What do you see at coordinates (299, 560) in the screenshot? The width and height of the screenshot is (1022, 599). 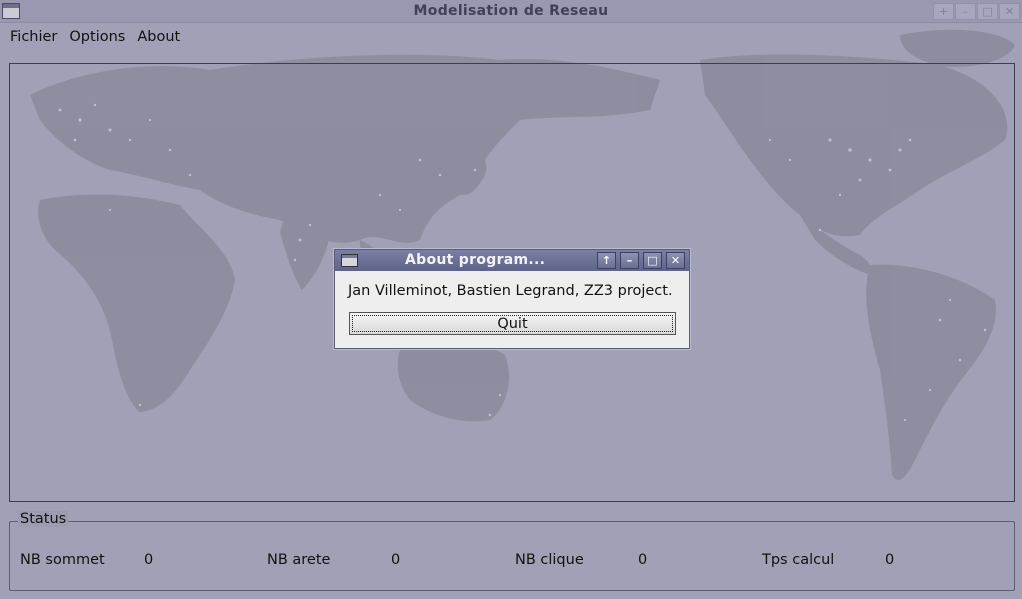 I see `nb-arete-label: NB arete` at bounding box center [299, 560].